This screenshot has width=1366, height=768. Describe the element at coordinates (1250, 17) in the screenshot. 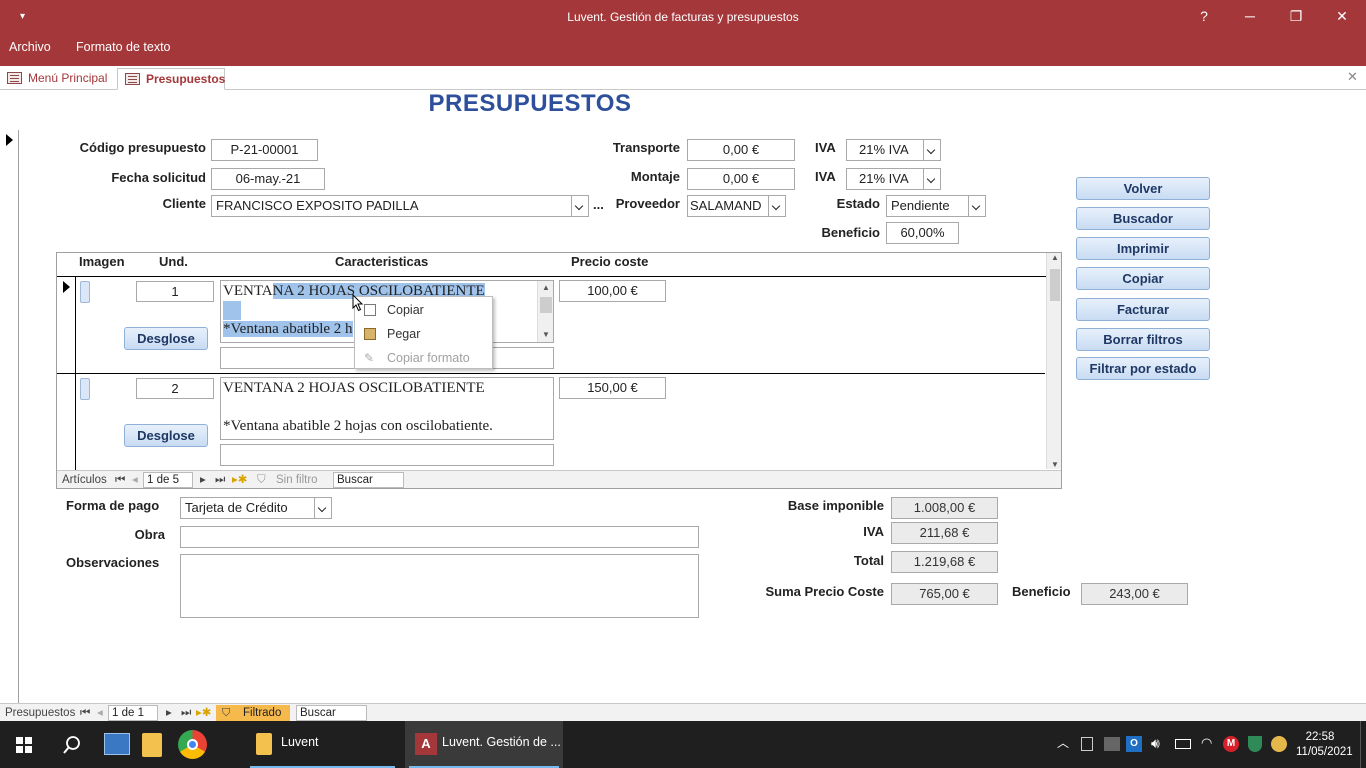

I see `minimize-button: ─` at that location.